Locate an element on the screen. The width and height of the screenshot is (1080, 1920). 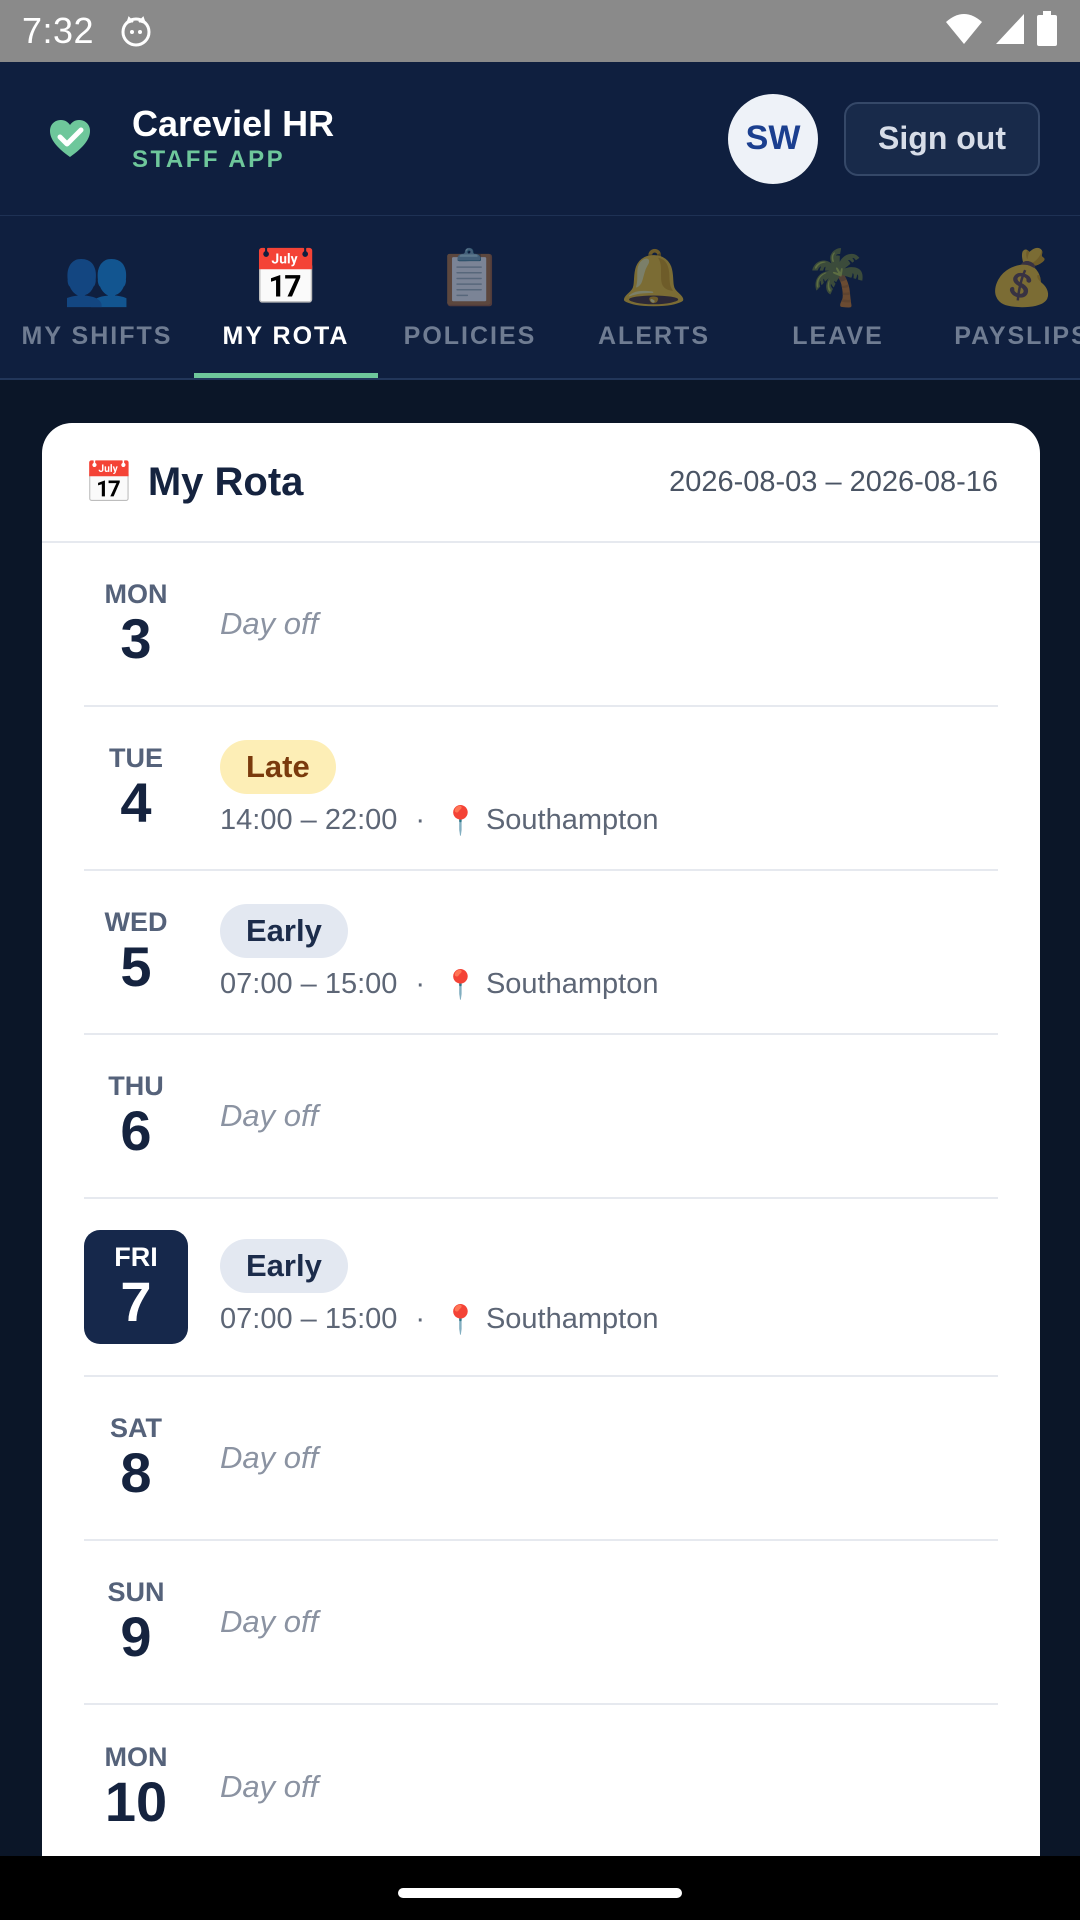
clipboard-icon: 📋 is located at coordinates (470, 278).